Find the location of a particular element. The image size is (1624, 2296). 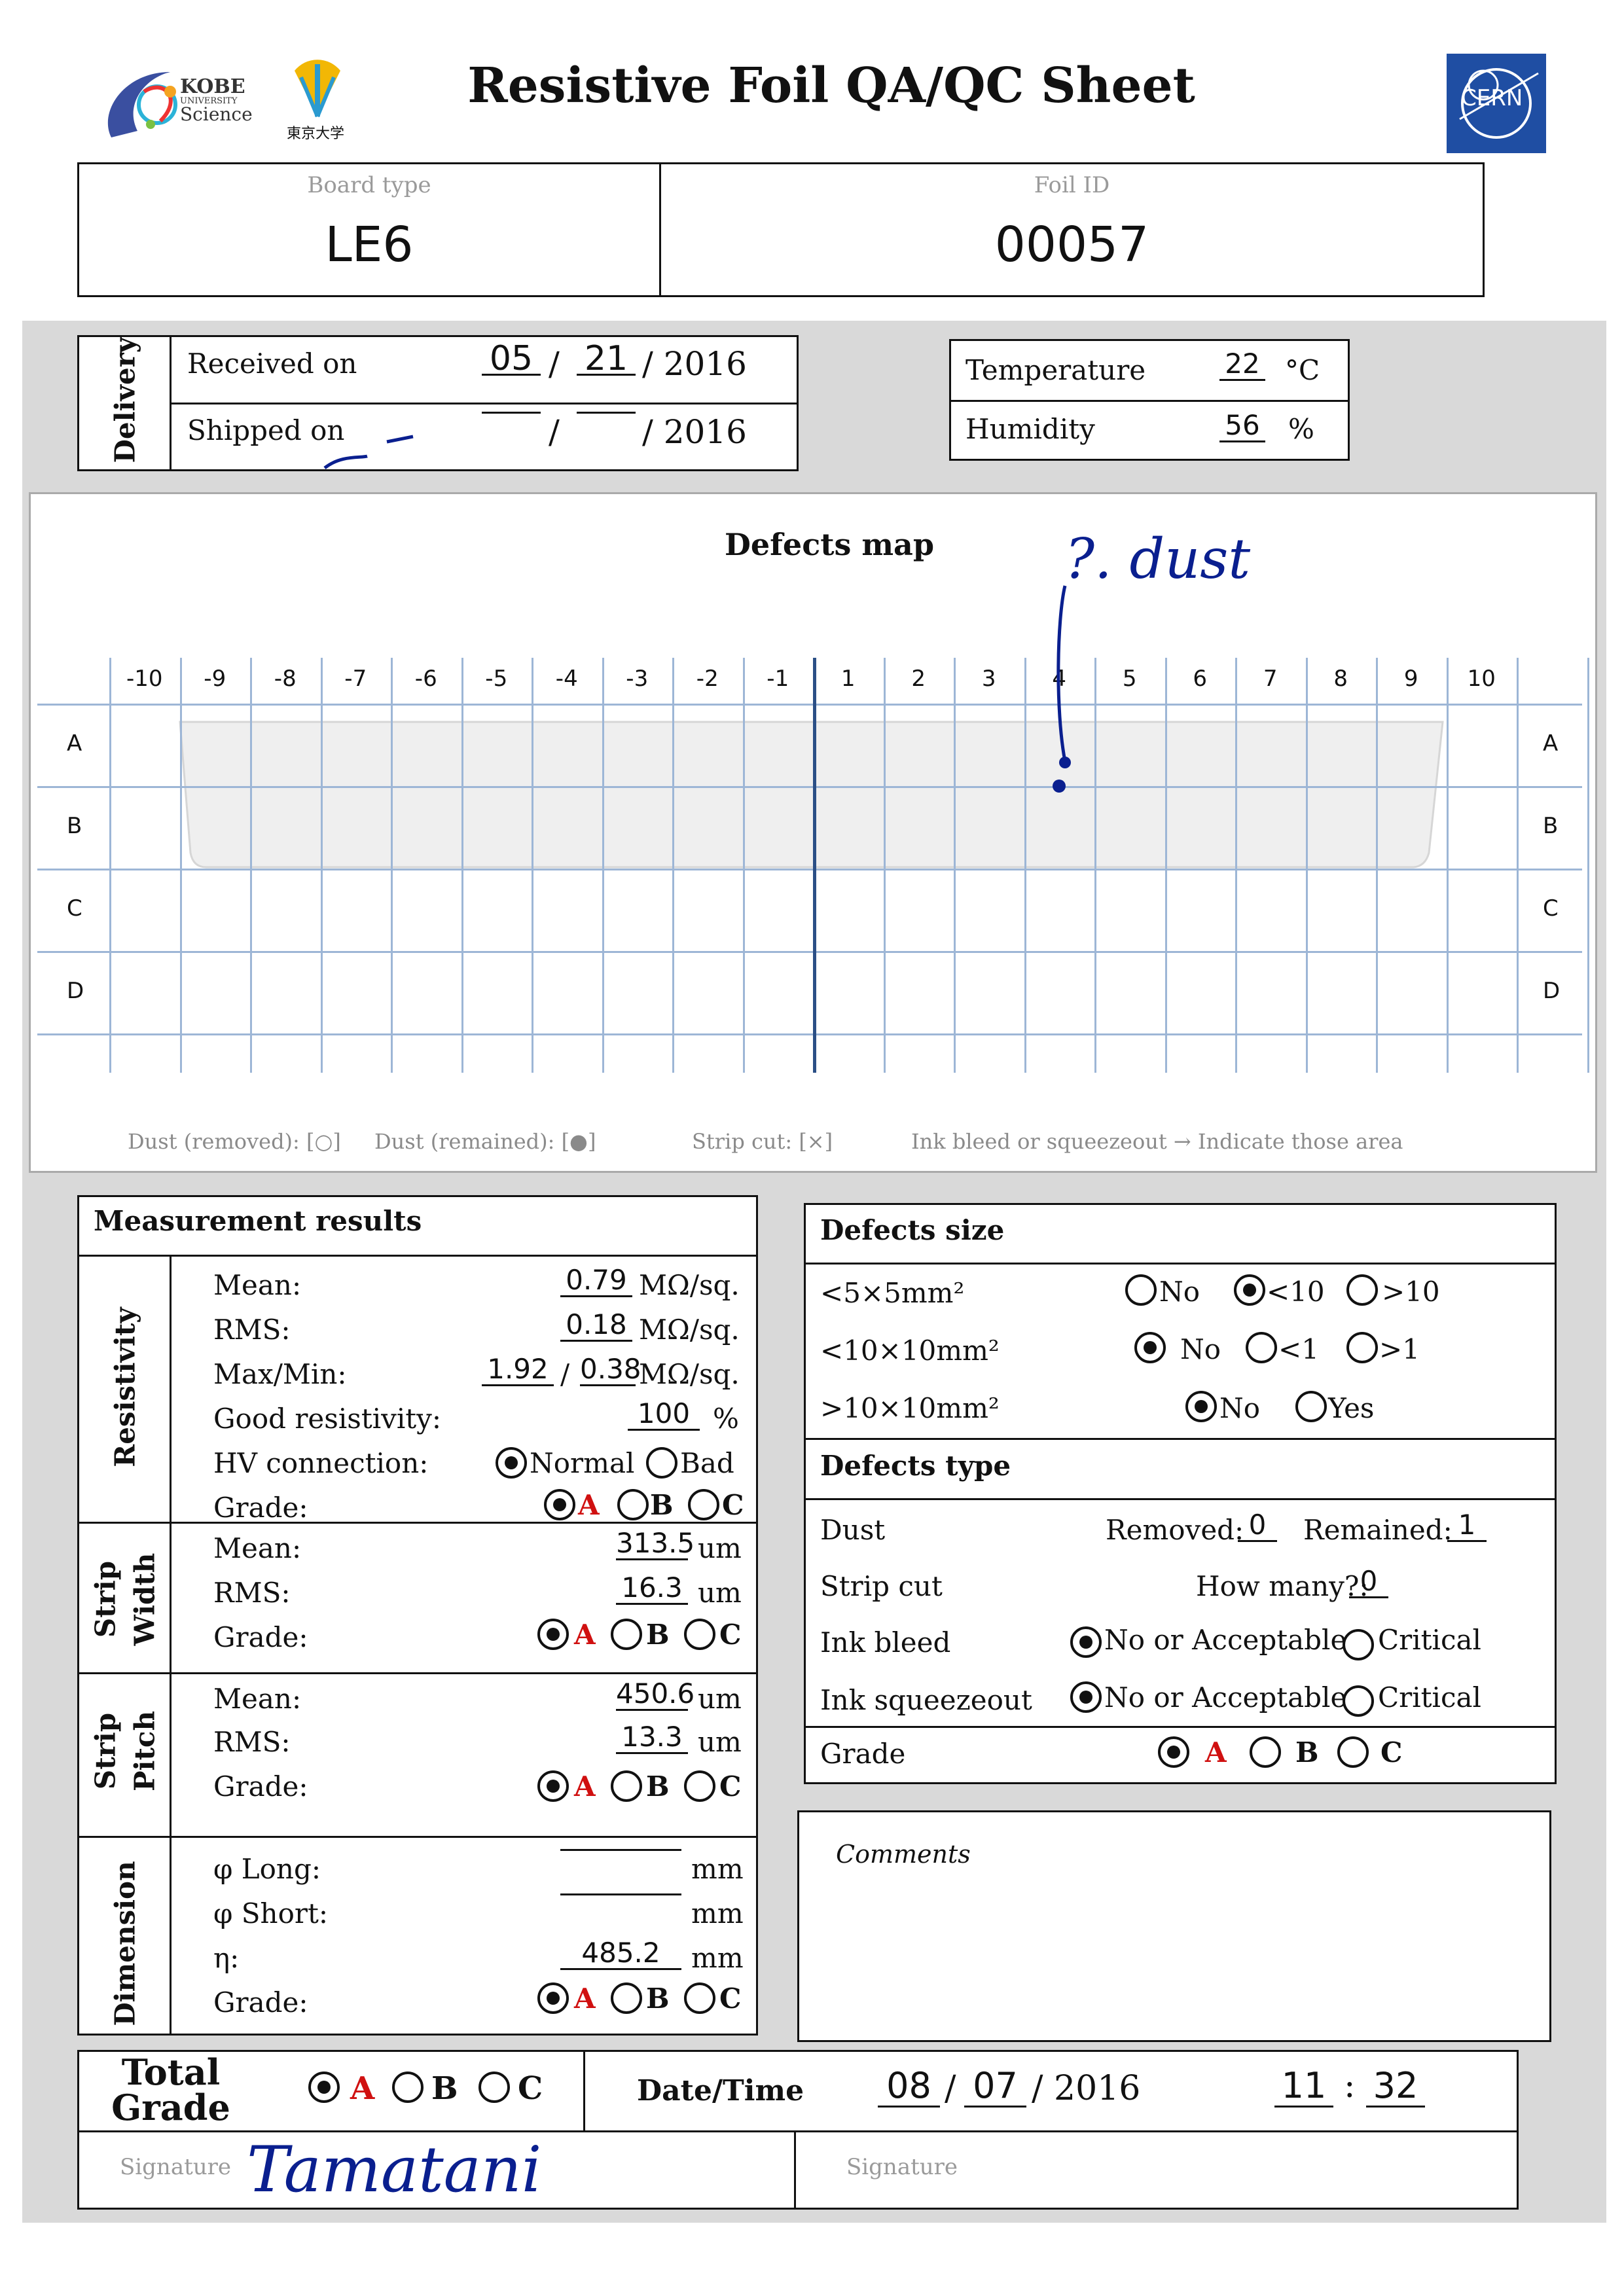

strip-width-mean-value: 313.5 is located at coordinates (655, 1544).